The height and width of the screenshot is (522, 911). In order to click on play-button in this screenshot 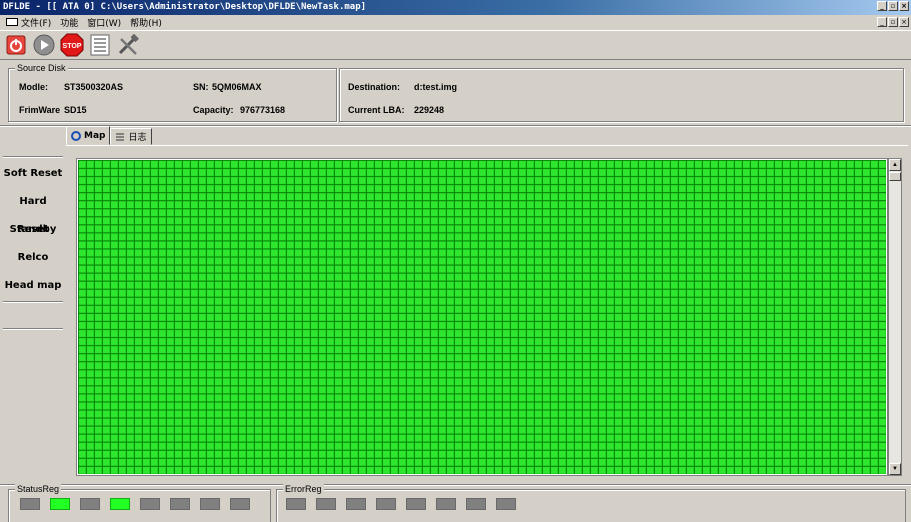, I will do `click(44, 45)`.